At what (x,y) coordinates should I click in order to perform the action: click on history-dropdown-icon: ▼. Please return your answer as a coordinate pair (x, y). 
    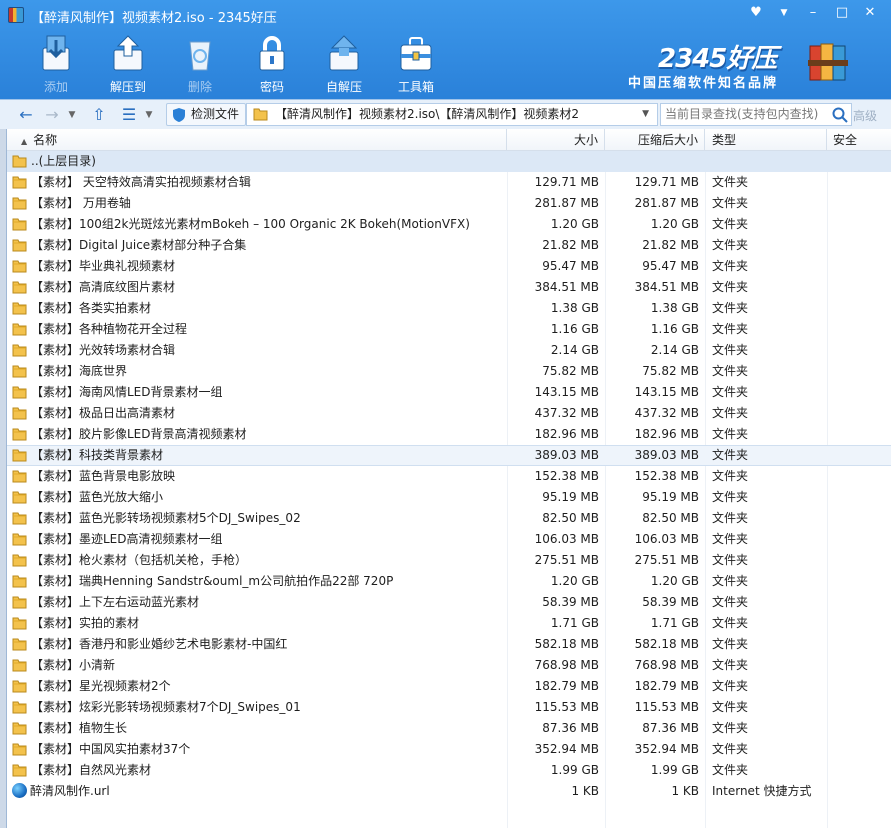
    Looking at the image, I should click on (72, 115).